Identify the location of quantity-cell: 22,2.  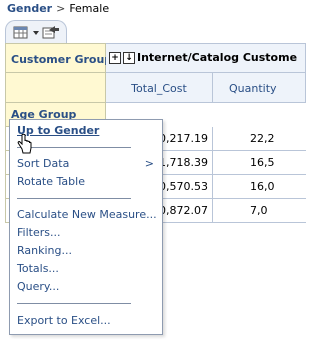
(259, 139).